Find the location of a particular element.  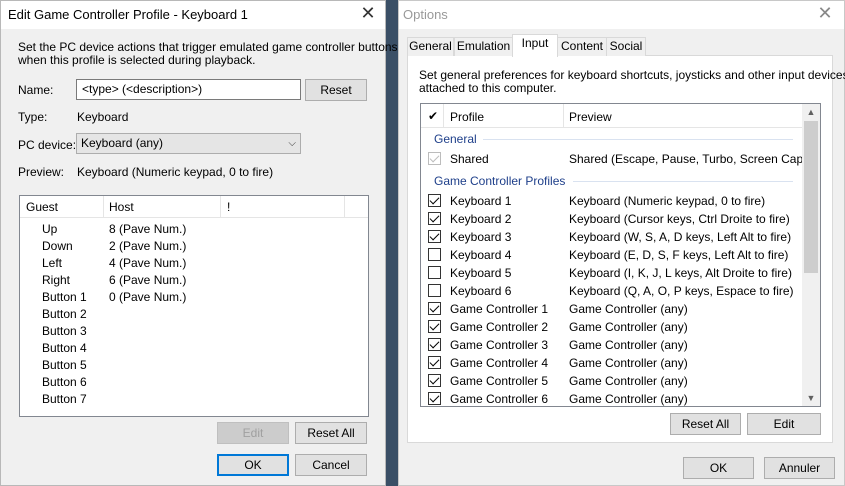

edit-profile-button: Edit is located at coordinates (784, 424).